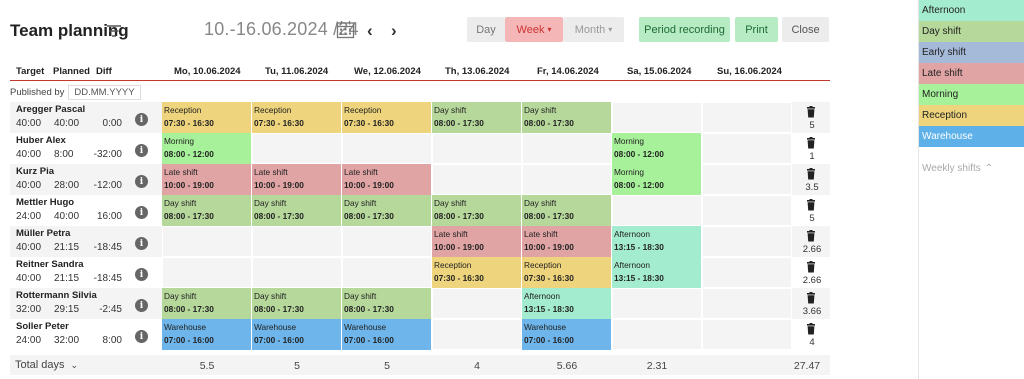 The image size is (1024, 379). What do you see at coordinates (394, 31) in the screenshot?
I see `next-week-button: ›` at bounding box center [394, 31].